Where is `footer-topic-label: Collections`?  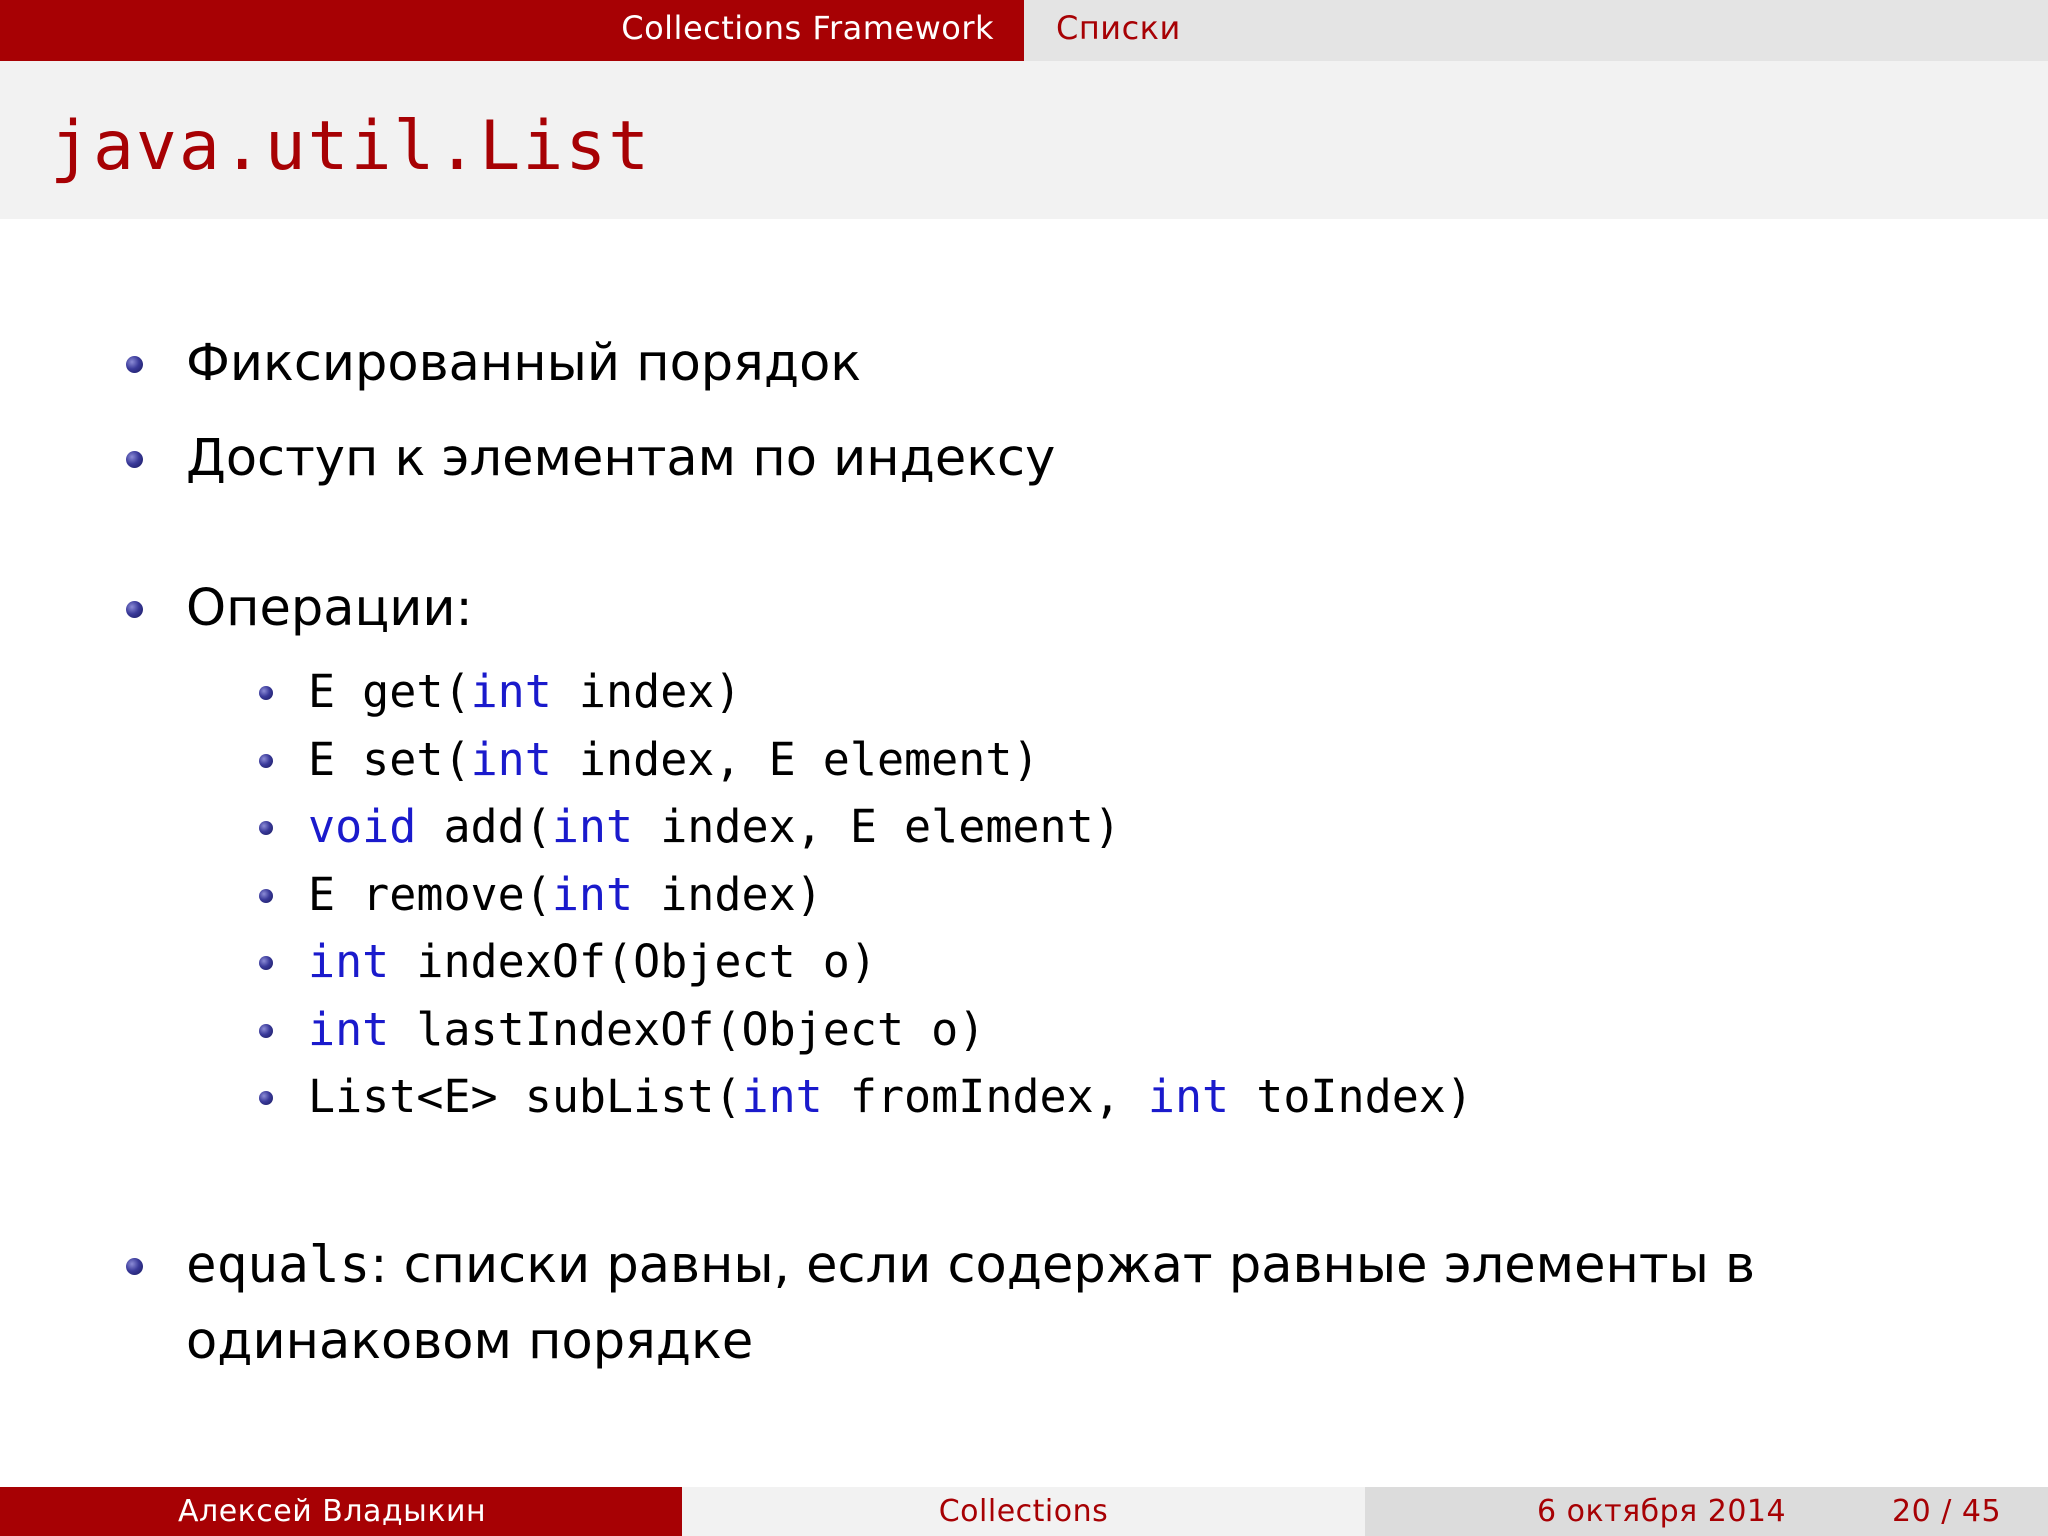
footer-topic-label: Collections is located at coordinates (1023, 1511).